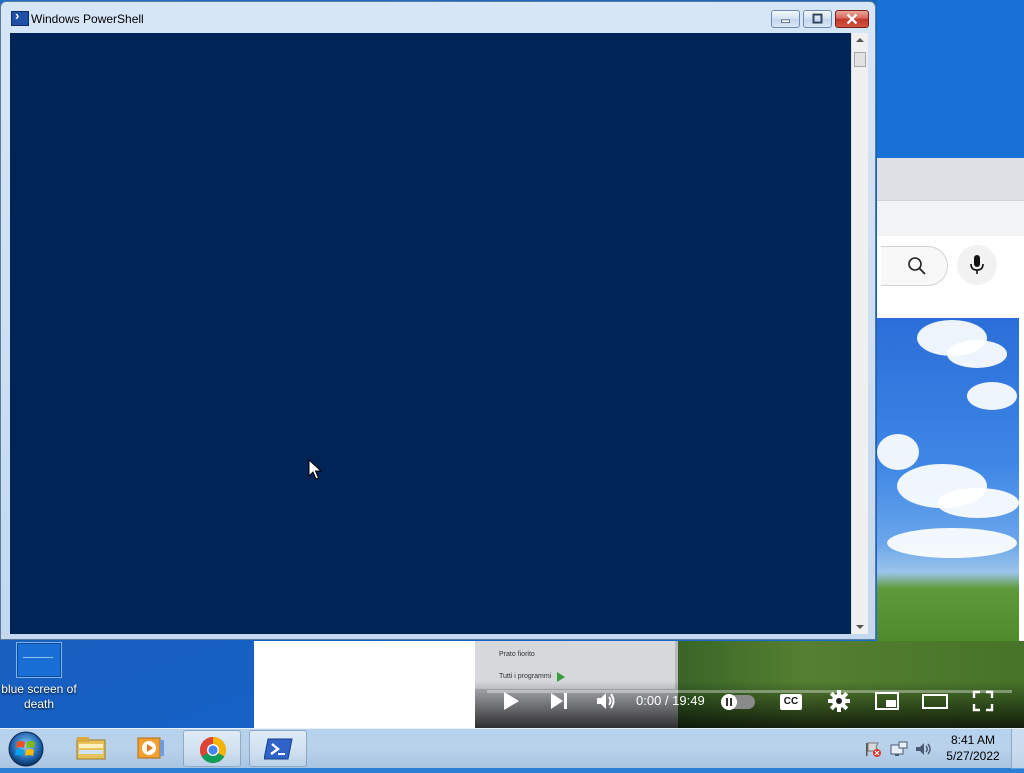 The image size is (1024, 773). I want to click on taskbar-media-player, so click(150, 748).